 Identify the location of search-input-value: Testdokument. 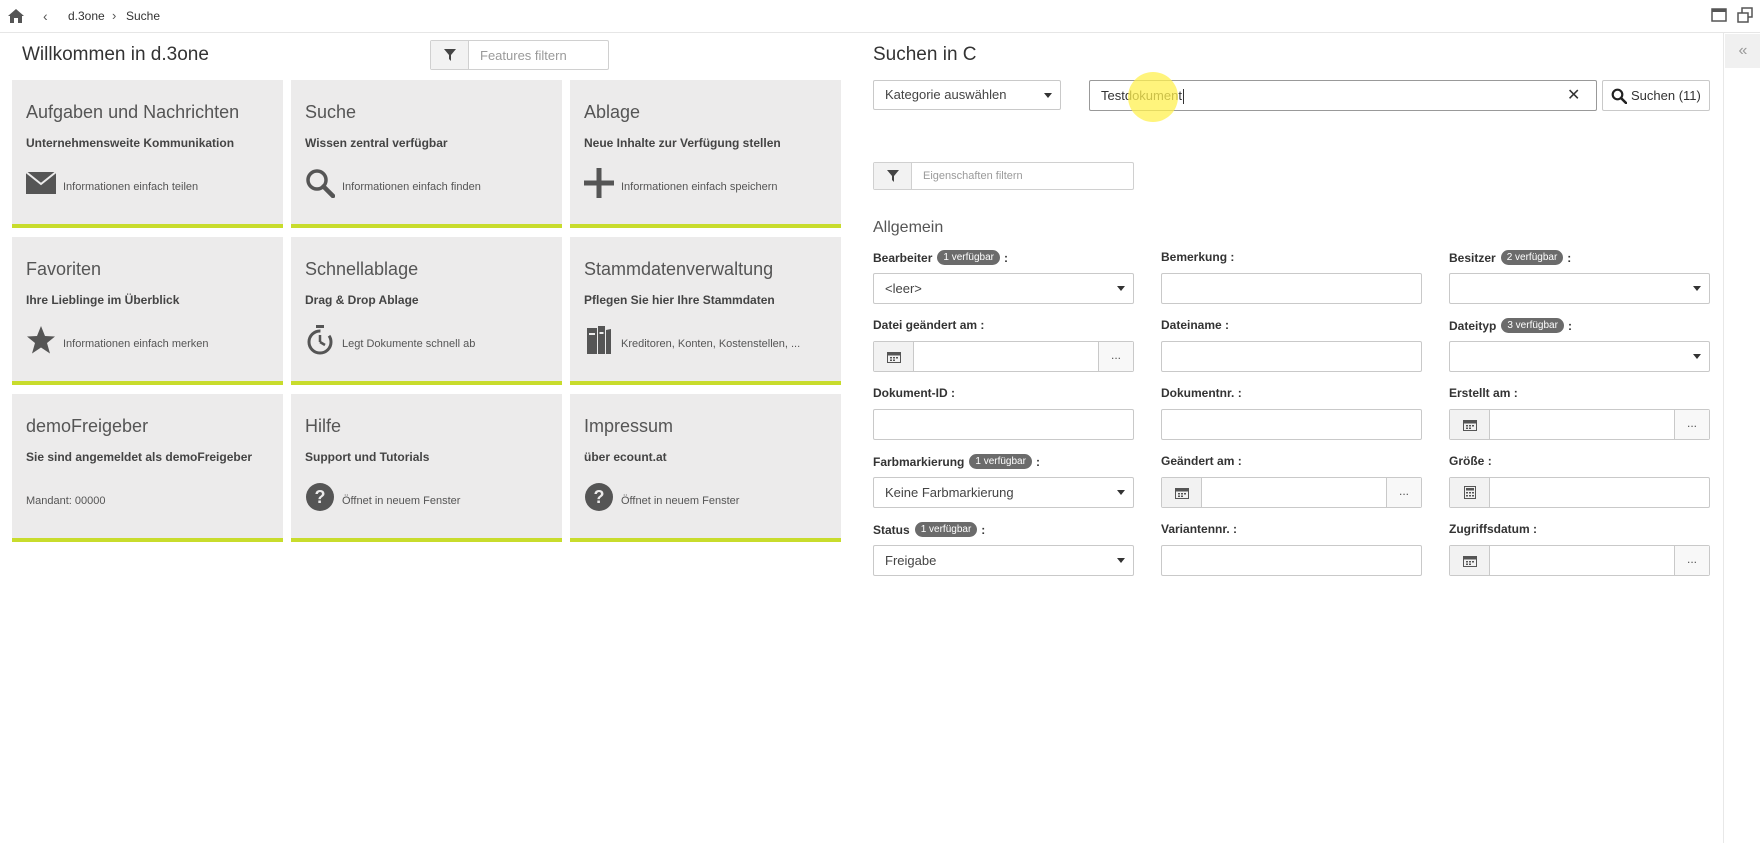
(1141, 95).